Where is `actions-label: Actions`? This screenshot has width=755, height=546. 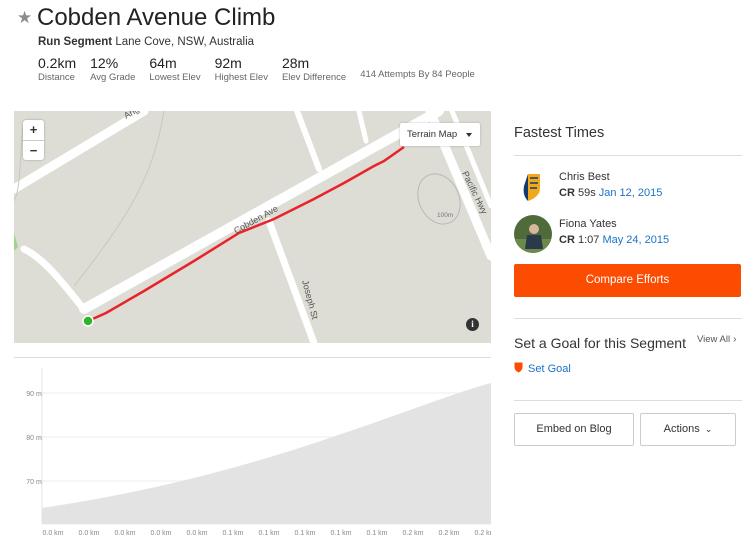
actions-label: Actions is located at coordinates (681, 429).